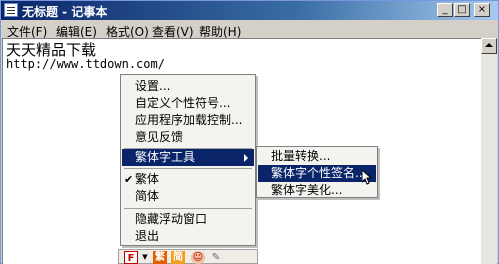 This screenshot has height=264, width=499. I want to click on menu-item-feedback: 意见反馈, so click(188, 137).